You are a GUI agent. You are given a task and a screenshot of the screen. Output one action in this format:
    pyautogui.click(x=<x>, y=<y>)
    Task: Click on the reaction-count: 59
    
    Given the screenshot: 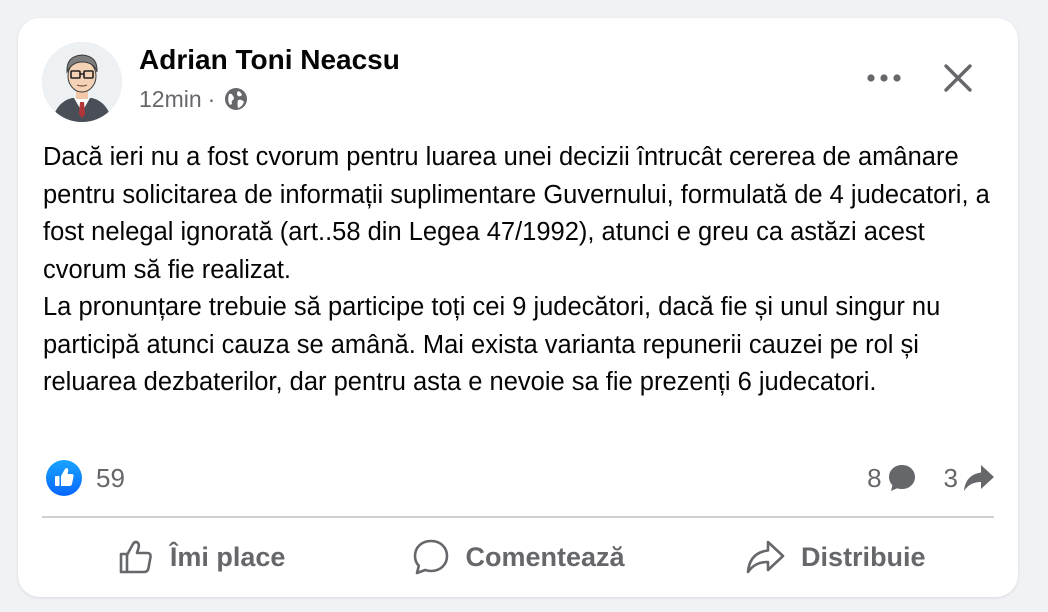 What is the action you would take?
    pyautogui.click(x=110, y=477)
    